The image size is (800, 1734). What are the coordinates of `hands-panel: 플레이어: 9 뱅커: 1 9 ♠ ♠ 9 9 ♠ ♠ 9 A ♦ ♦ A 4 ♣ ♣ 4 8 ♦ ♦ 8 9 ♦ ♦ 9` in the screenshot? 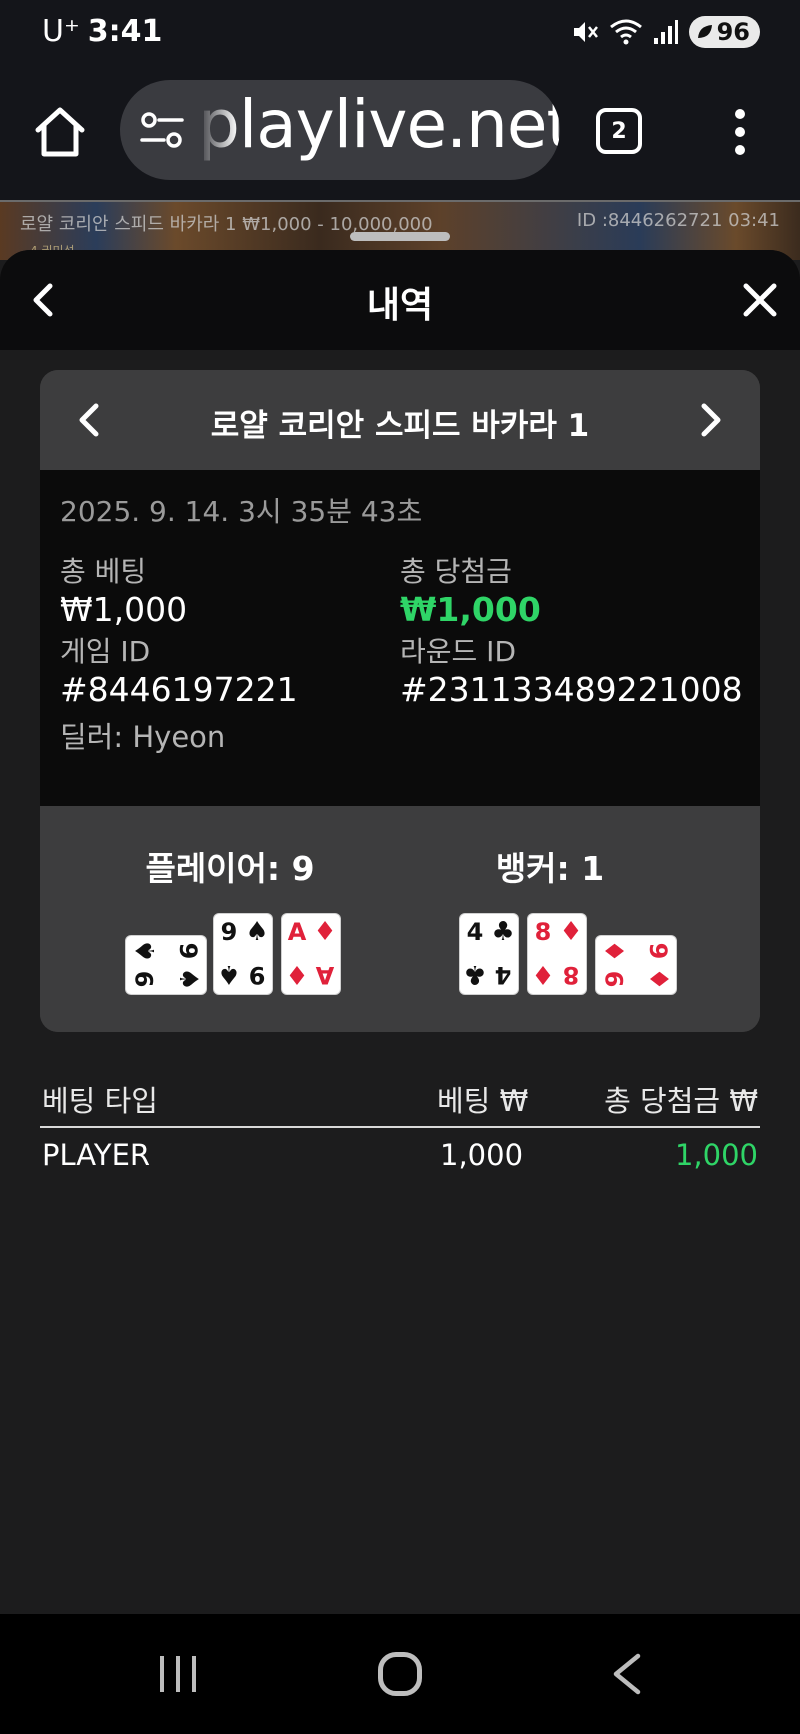 It's located at (400, 919).